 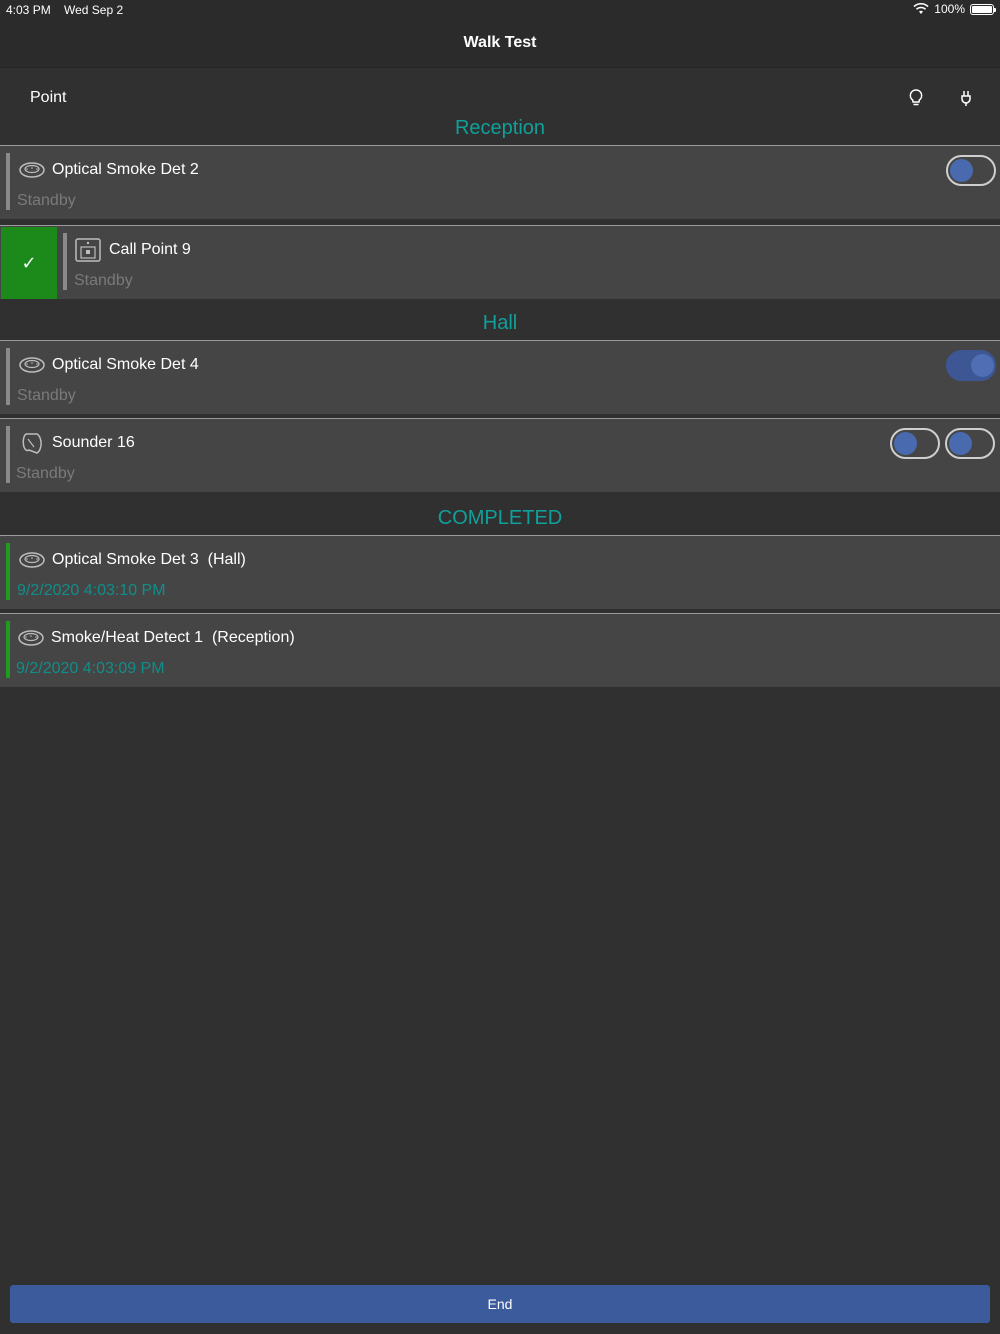 I want to click on point-header: Point, so click(x=500, y=94).